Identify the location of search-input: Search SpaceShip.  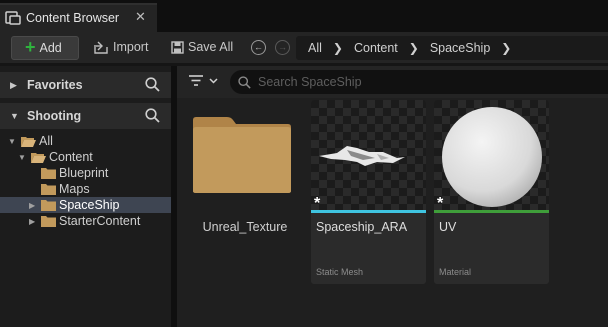
(419, 82).